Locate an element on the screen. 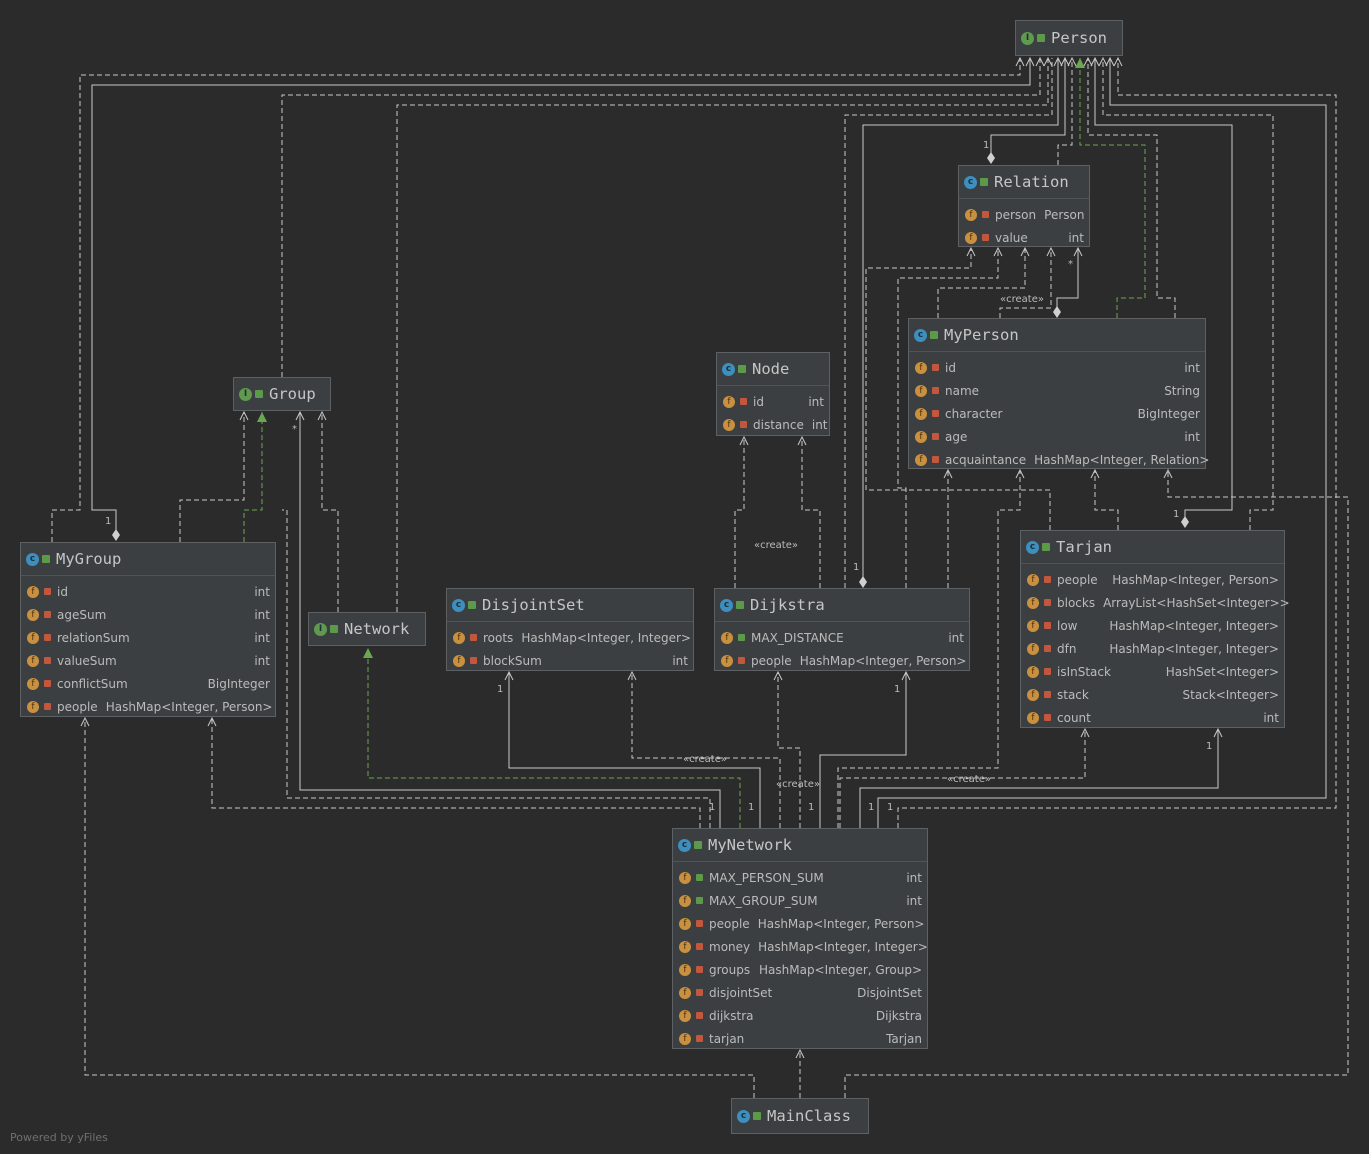  field-type: ArrayList<HashSet<Integer>> is located at coordinates (1196, 602).